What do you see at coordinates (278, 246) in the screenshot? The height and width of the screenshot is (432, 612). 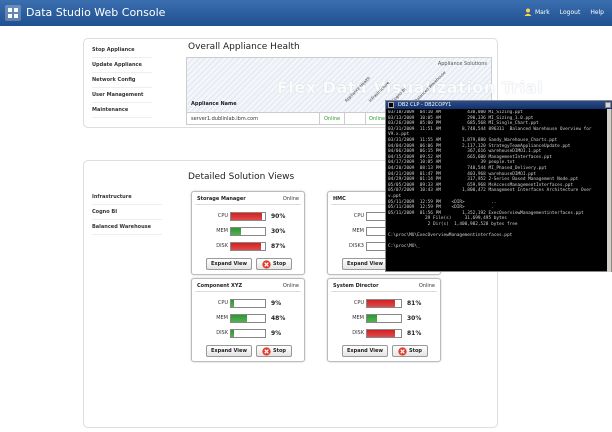 I see `metric-value: 87%` at bounding box center [278, 246].